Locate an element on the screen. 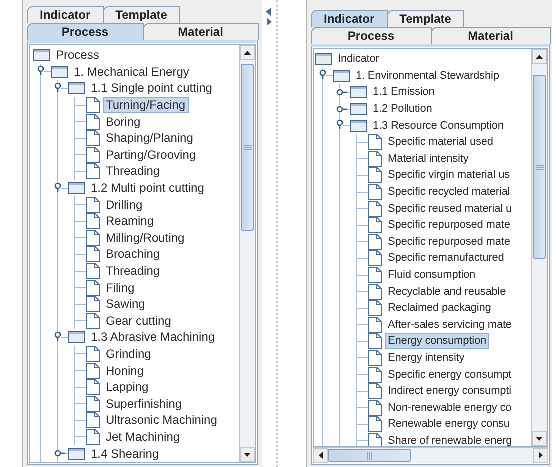  tree-item: 1.1 Single point cutting is located at coordinates (152, 88).